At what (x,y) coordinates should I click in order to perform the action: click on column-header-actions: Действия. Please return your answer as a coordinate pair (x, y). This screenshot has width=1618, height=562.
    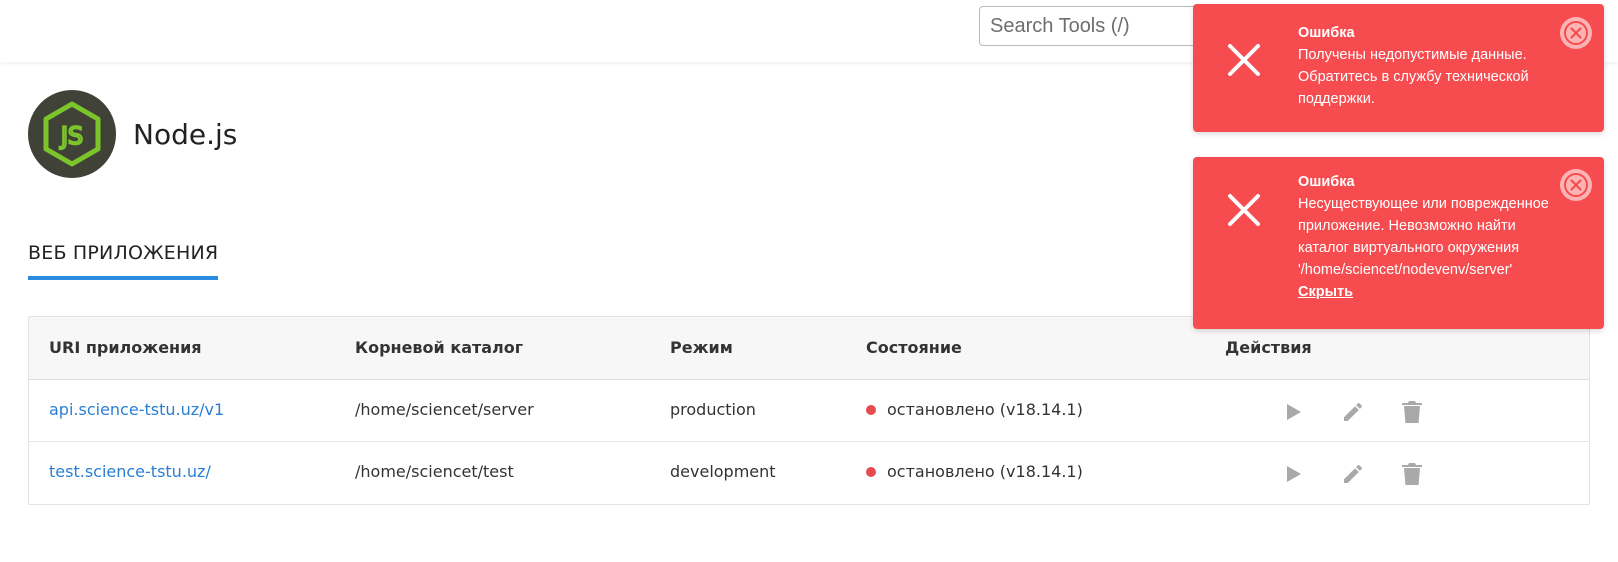
    Looking at the image, I should click on (1268, 347).